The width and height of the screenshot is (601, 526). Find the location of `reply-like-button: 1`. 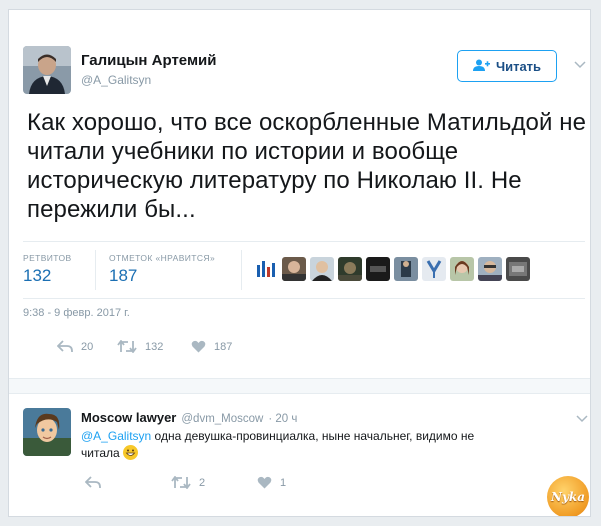

reply-like-button: 1 is located at coordinates (271, 482).